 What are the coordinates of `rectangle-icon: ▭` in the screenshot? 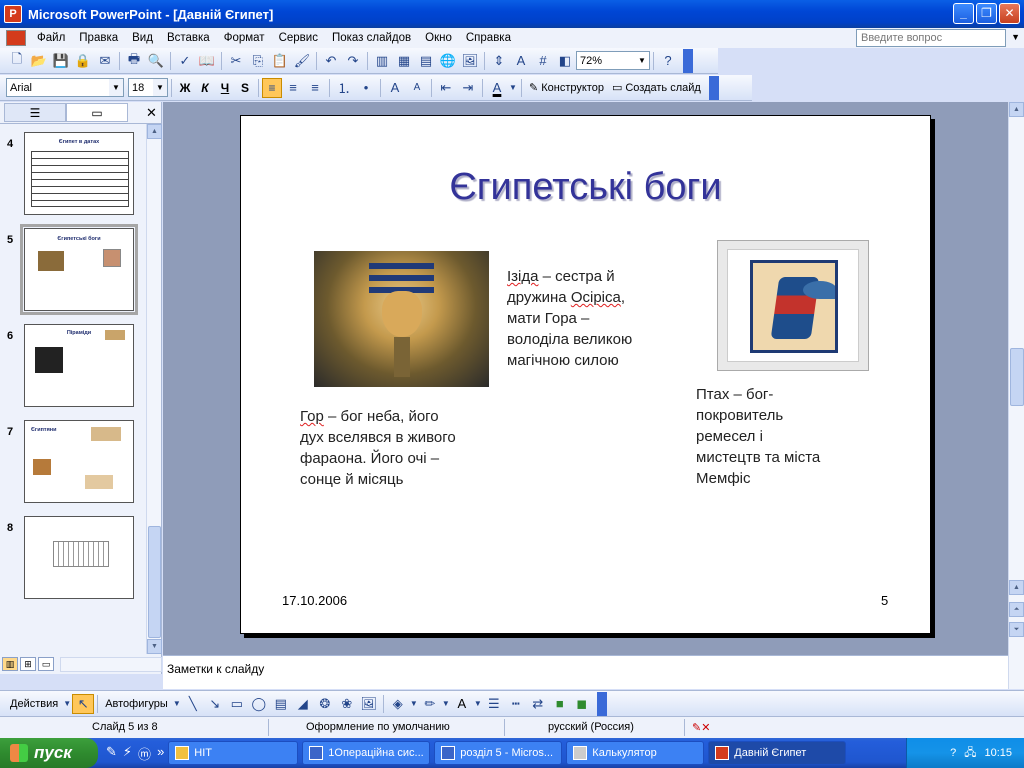 It's located at (237, 704).